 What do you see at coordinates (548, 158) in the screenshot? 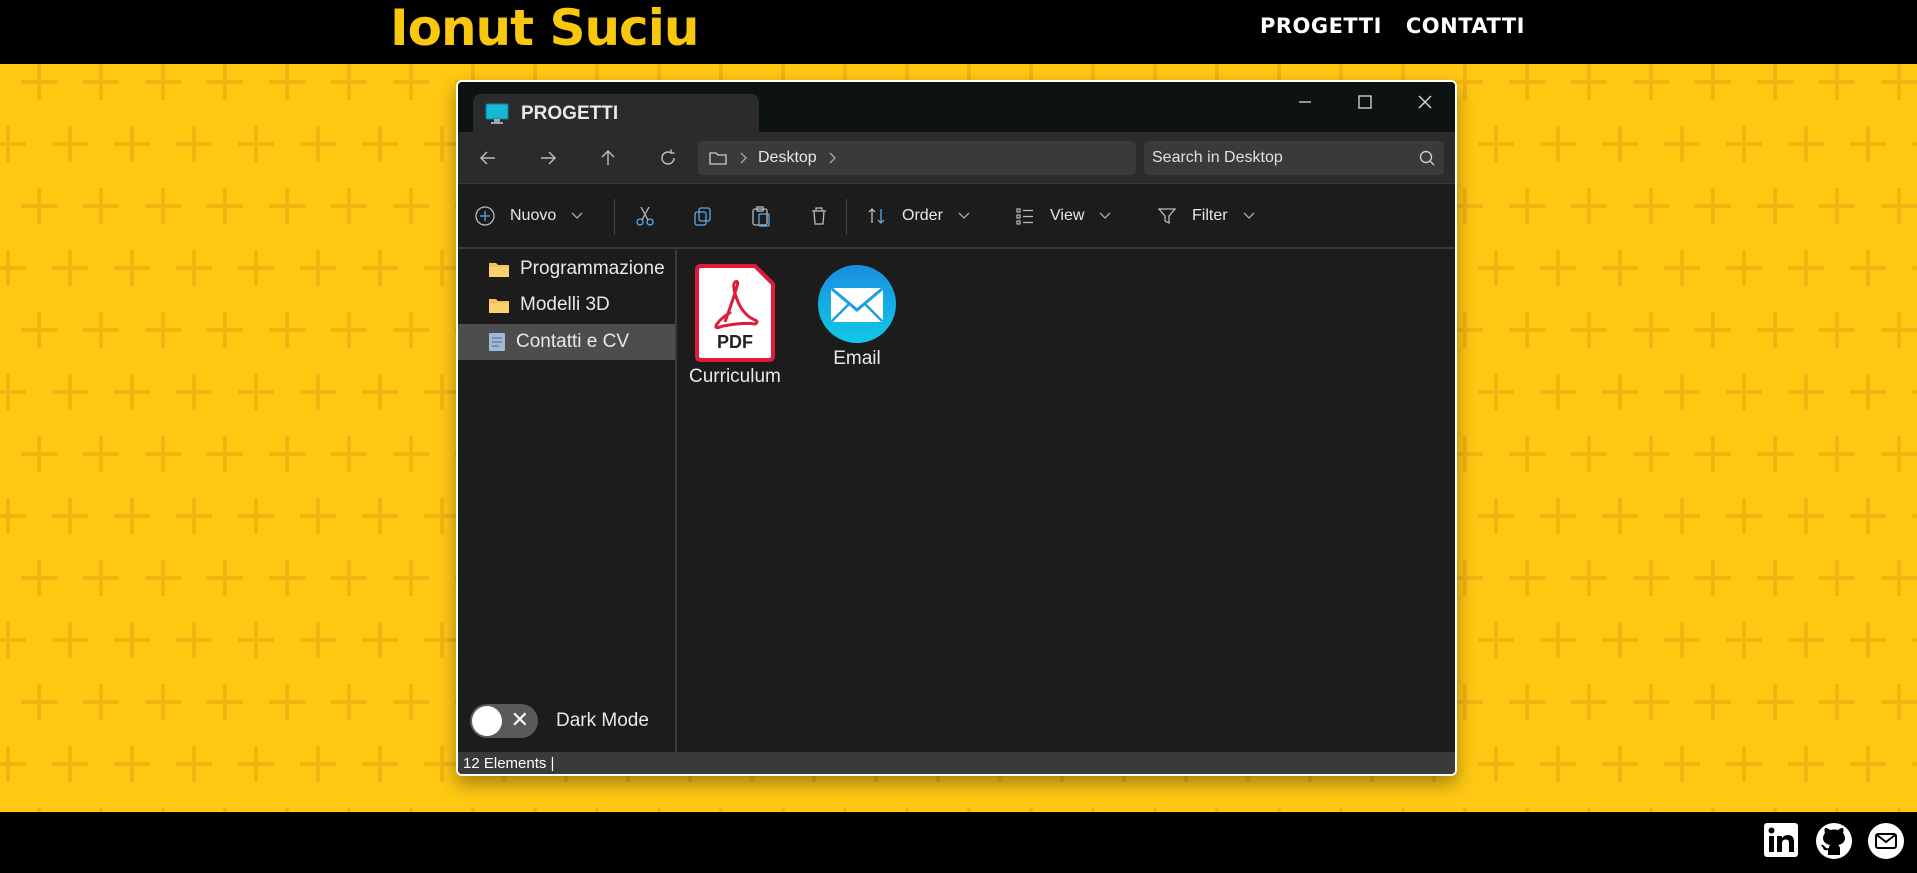
I see `forward-arrow-icon` at bounding box center [548, 158].